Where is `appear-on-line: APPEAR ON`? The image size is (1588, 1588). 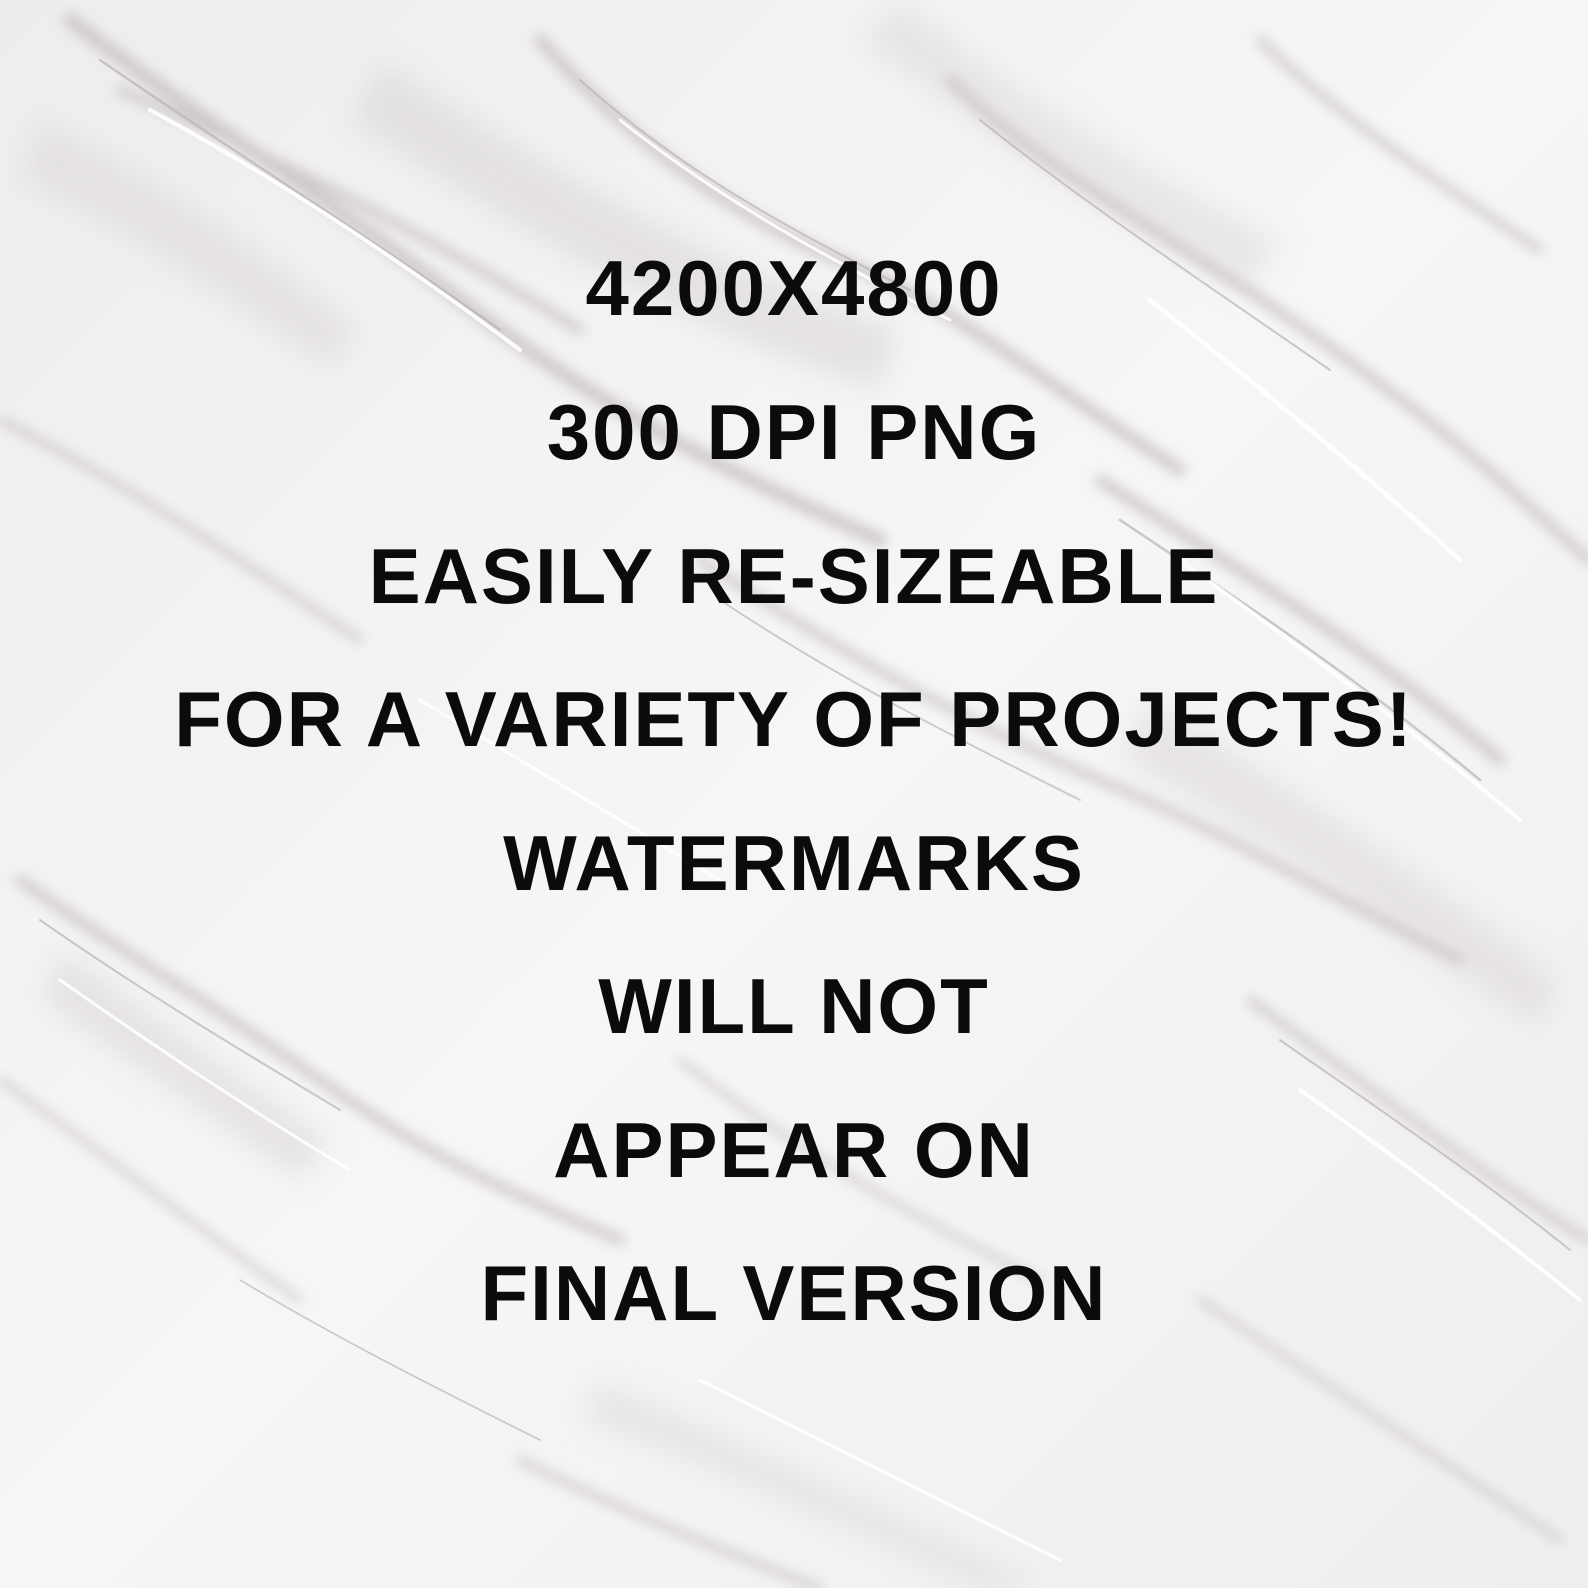
appear-on-line: APPEAR ON is located at coordinates (794, 1150).